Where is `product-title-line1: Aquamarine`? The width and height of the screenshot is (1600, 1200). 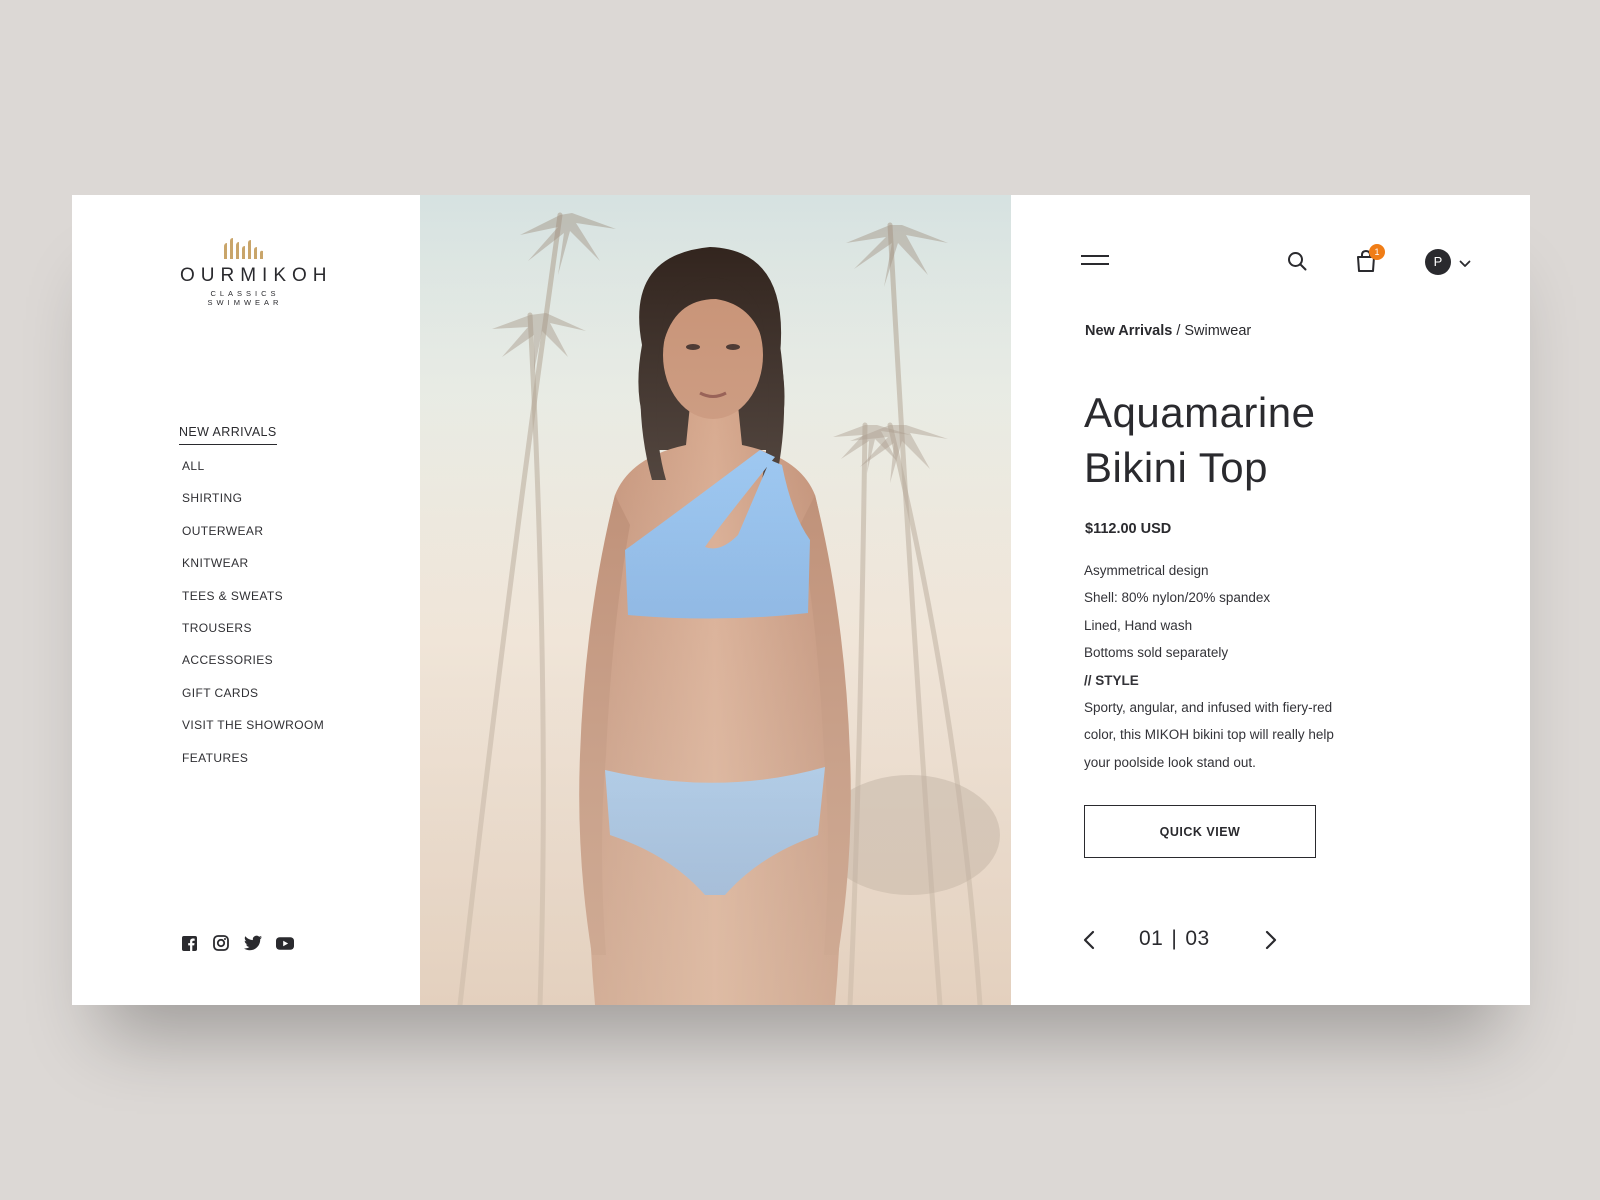
product-title-line1: Aquamarine is located at coordinates (1200, 412).